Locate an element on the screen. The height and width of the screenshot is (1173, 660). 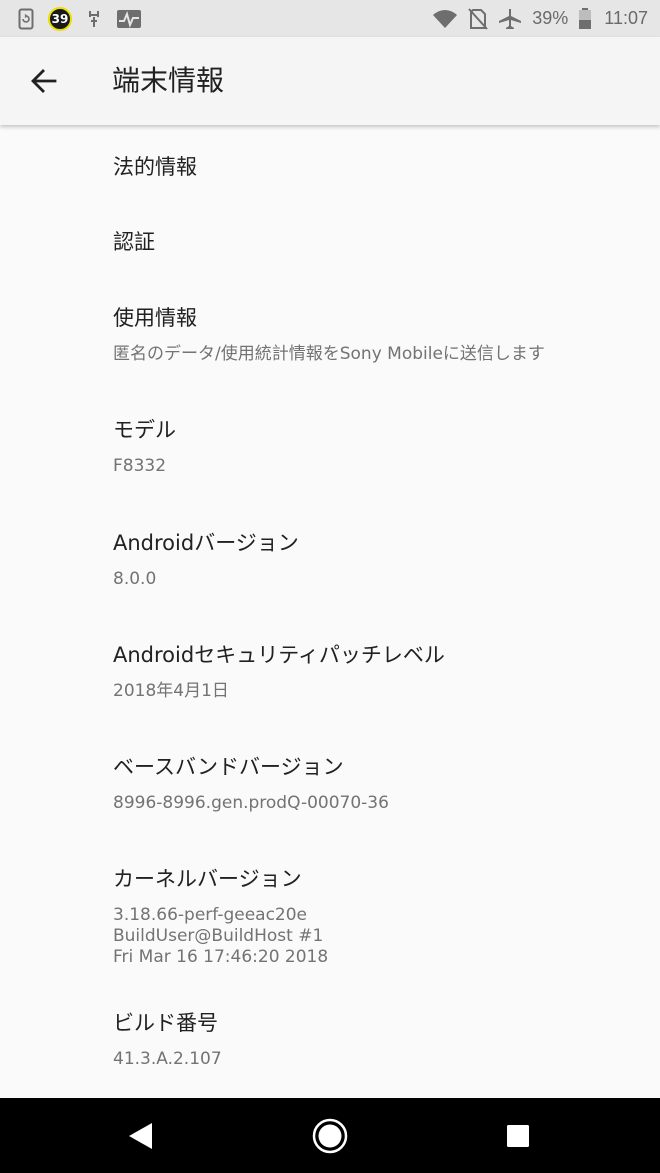
battery-icon is located at coordinates (585, 18).